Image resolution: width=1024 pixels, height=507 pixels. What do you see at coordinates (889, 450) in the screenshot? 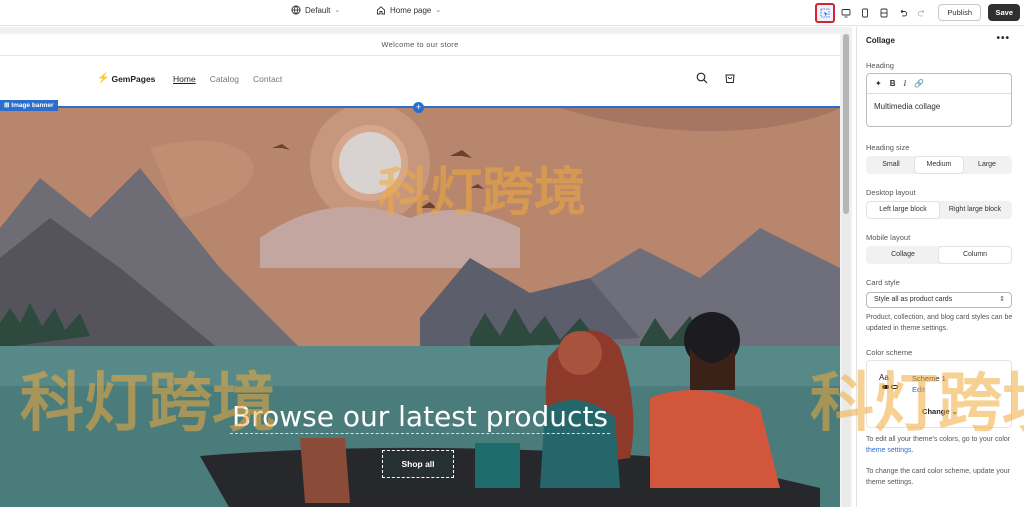
I see `theme-settings-link: theme settings` at bounding box center [889, 450].